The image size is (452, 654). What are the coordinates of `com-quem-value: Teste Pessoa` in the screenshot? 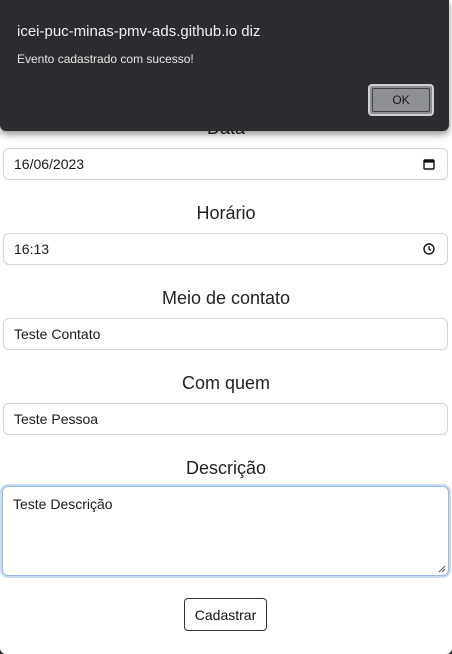 It's located at (56, 419).